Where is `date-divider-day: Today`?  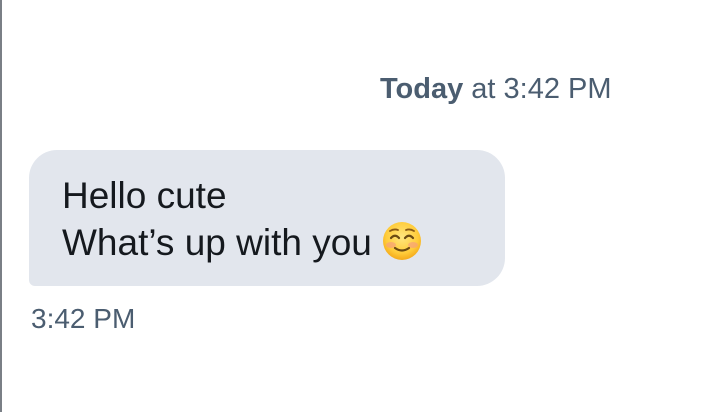 date-divider-day: Today is located at coordinates (422, 89).